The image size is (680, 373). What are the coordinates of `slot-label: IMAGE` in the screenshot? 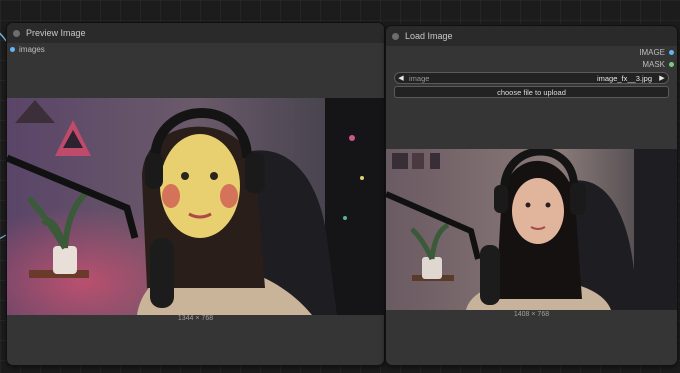 It's located at (652, 52).